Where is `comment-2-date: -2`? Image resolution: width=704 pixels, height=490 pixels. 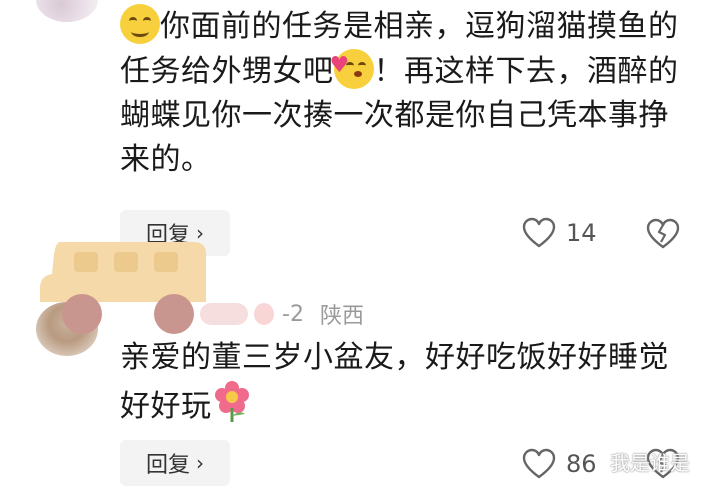 comment-2-date: -2 is located at coordinates (293, 314).